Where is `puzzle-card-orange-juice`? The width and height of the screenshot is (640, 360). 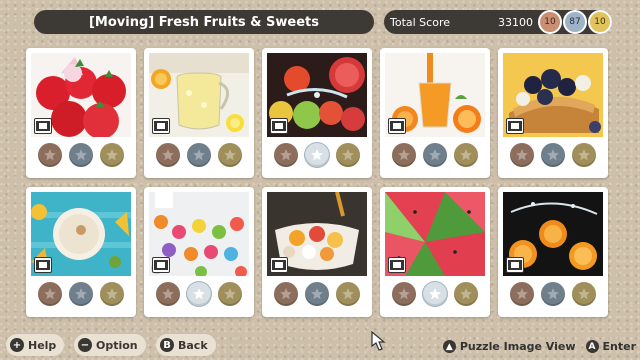 puzzle-card-orange-juice is located at coordinates (435, 113).